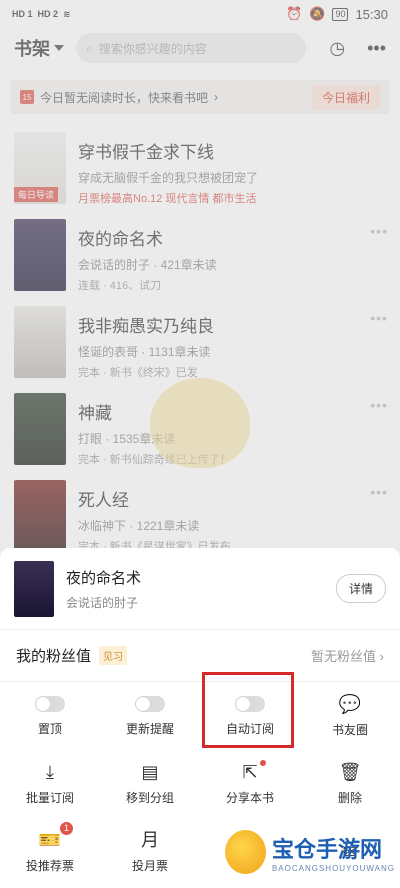 This screenshot has height=888, width=400. I want to click on button-label: 移到分组, so click(149, 797).